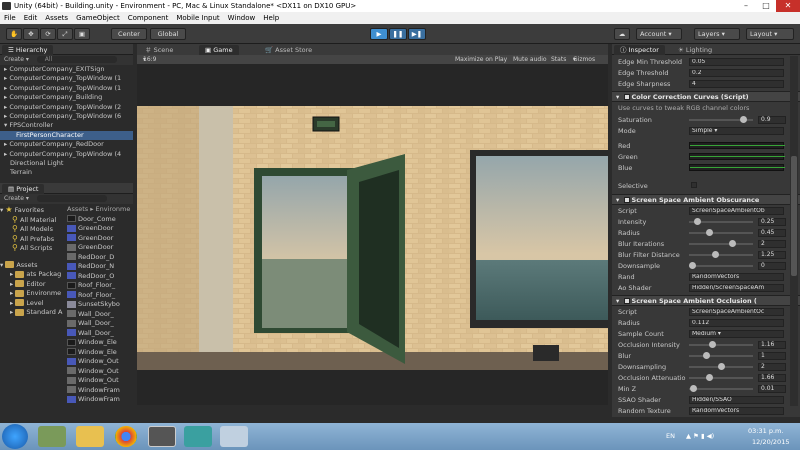 This screenshot has width=800, height=450. What do you see at coordinates (379, 34) in the screenshot?
I see `play-button: ▶` at bounding box center [379, 34].